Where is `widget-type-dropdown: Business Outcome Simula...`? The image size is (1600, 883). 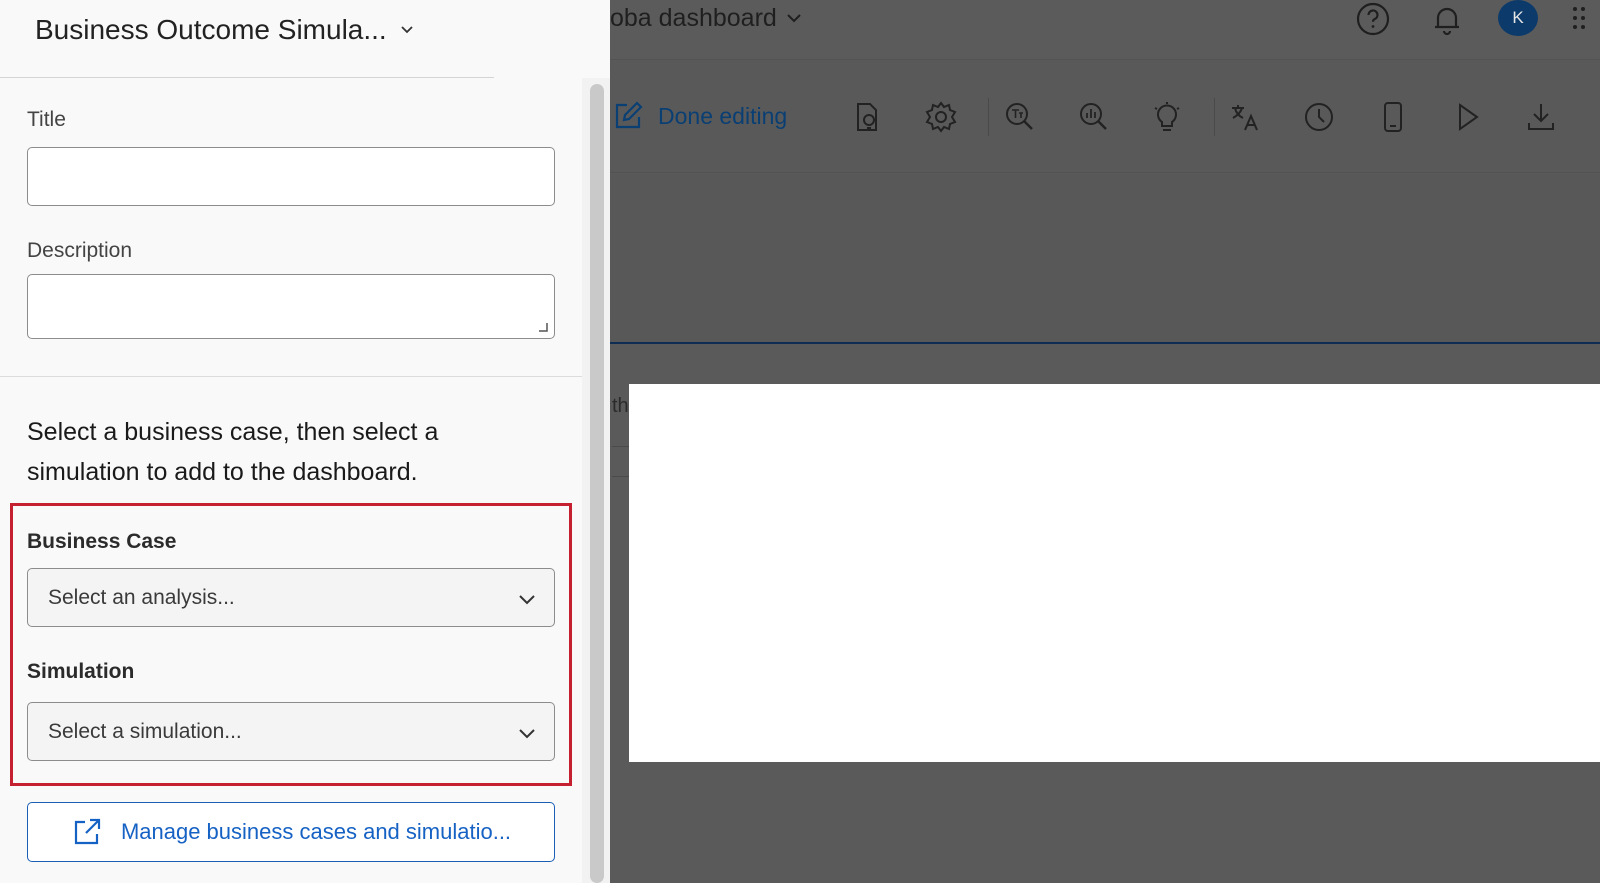 widget-type-dropdown: Business Outcome Simula... is located at coordinates (225, 30).